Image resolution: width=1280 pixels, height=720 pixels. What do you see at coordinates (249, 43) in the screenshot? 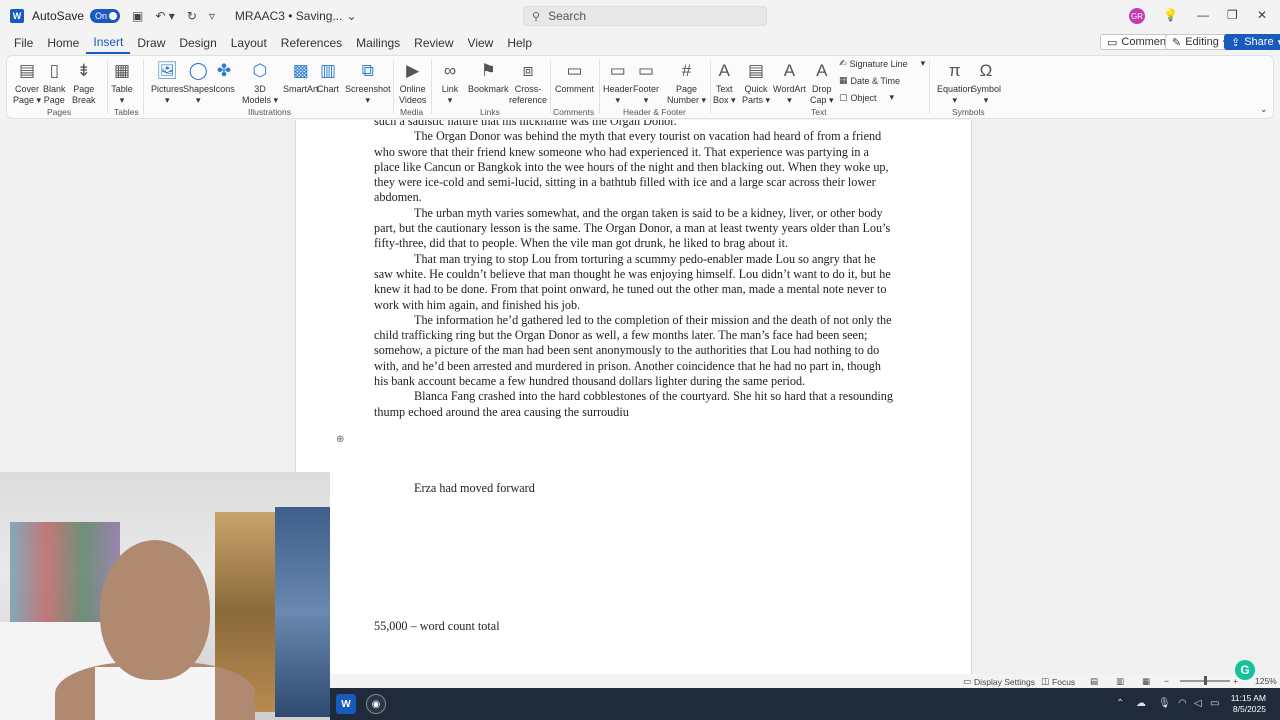
I see `tab-layout: Layout` at bounding box center [249, 43].